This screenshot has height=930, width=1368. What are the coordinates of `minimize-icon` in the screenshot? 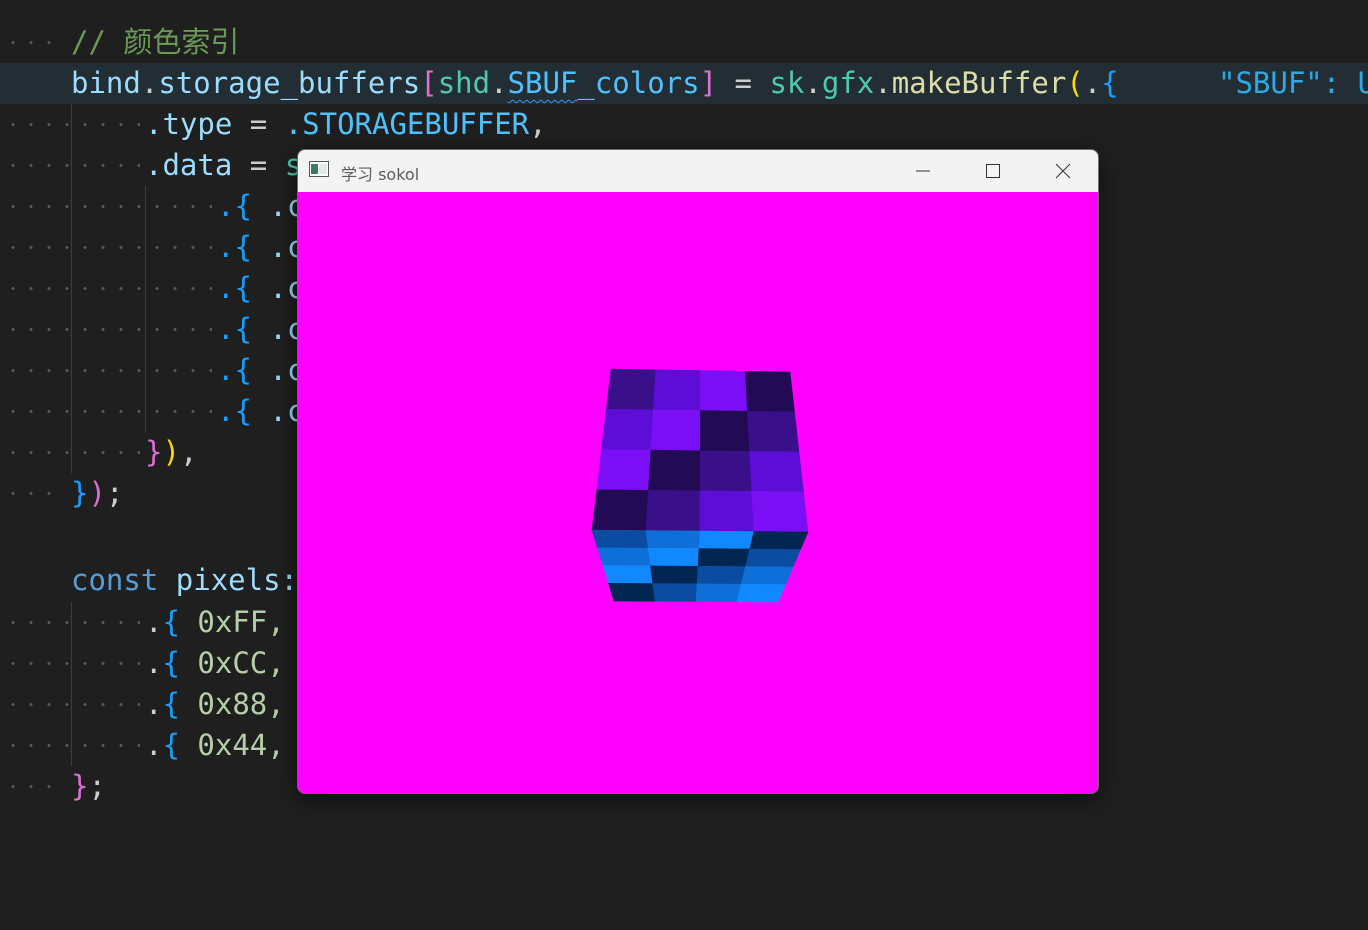 It's located at (923, 171).